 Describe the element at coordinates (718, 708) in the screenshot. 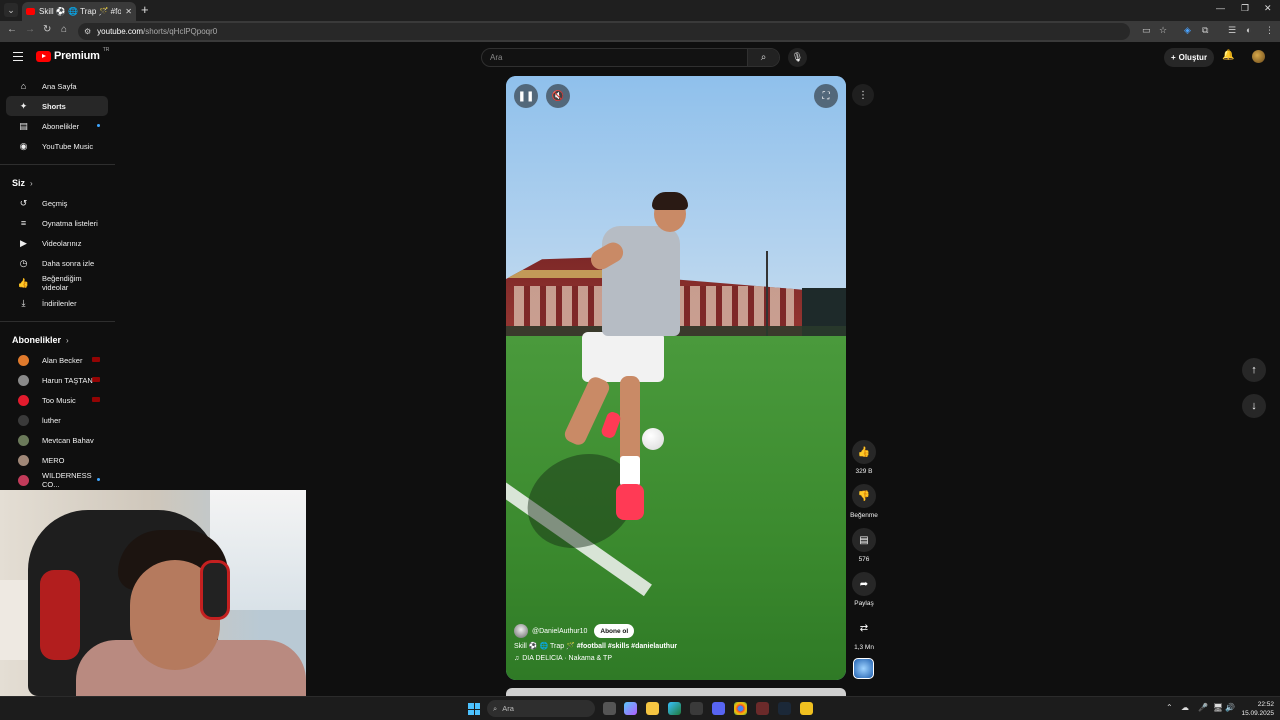

I see `discord-icon` at that location.